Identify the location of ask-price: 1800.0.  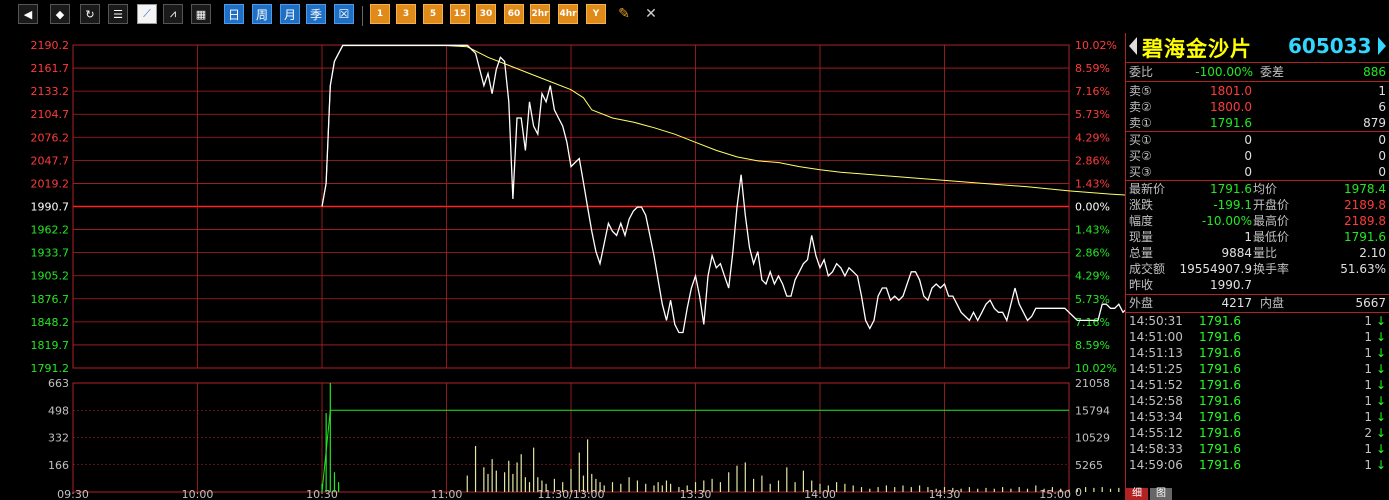
(1231, 107).